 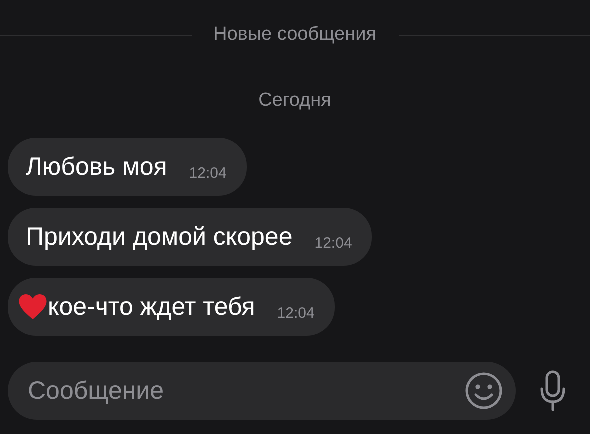 What do you see at coordinates (295, 101) in the screenshot?
I see `date-label: Сегодня` at bounding box center [295, 101].